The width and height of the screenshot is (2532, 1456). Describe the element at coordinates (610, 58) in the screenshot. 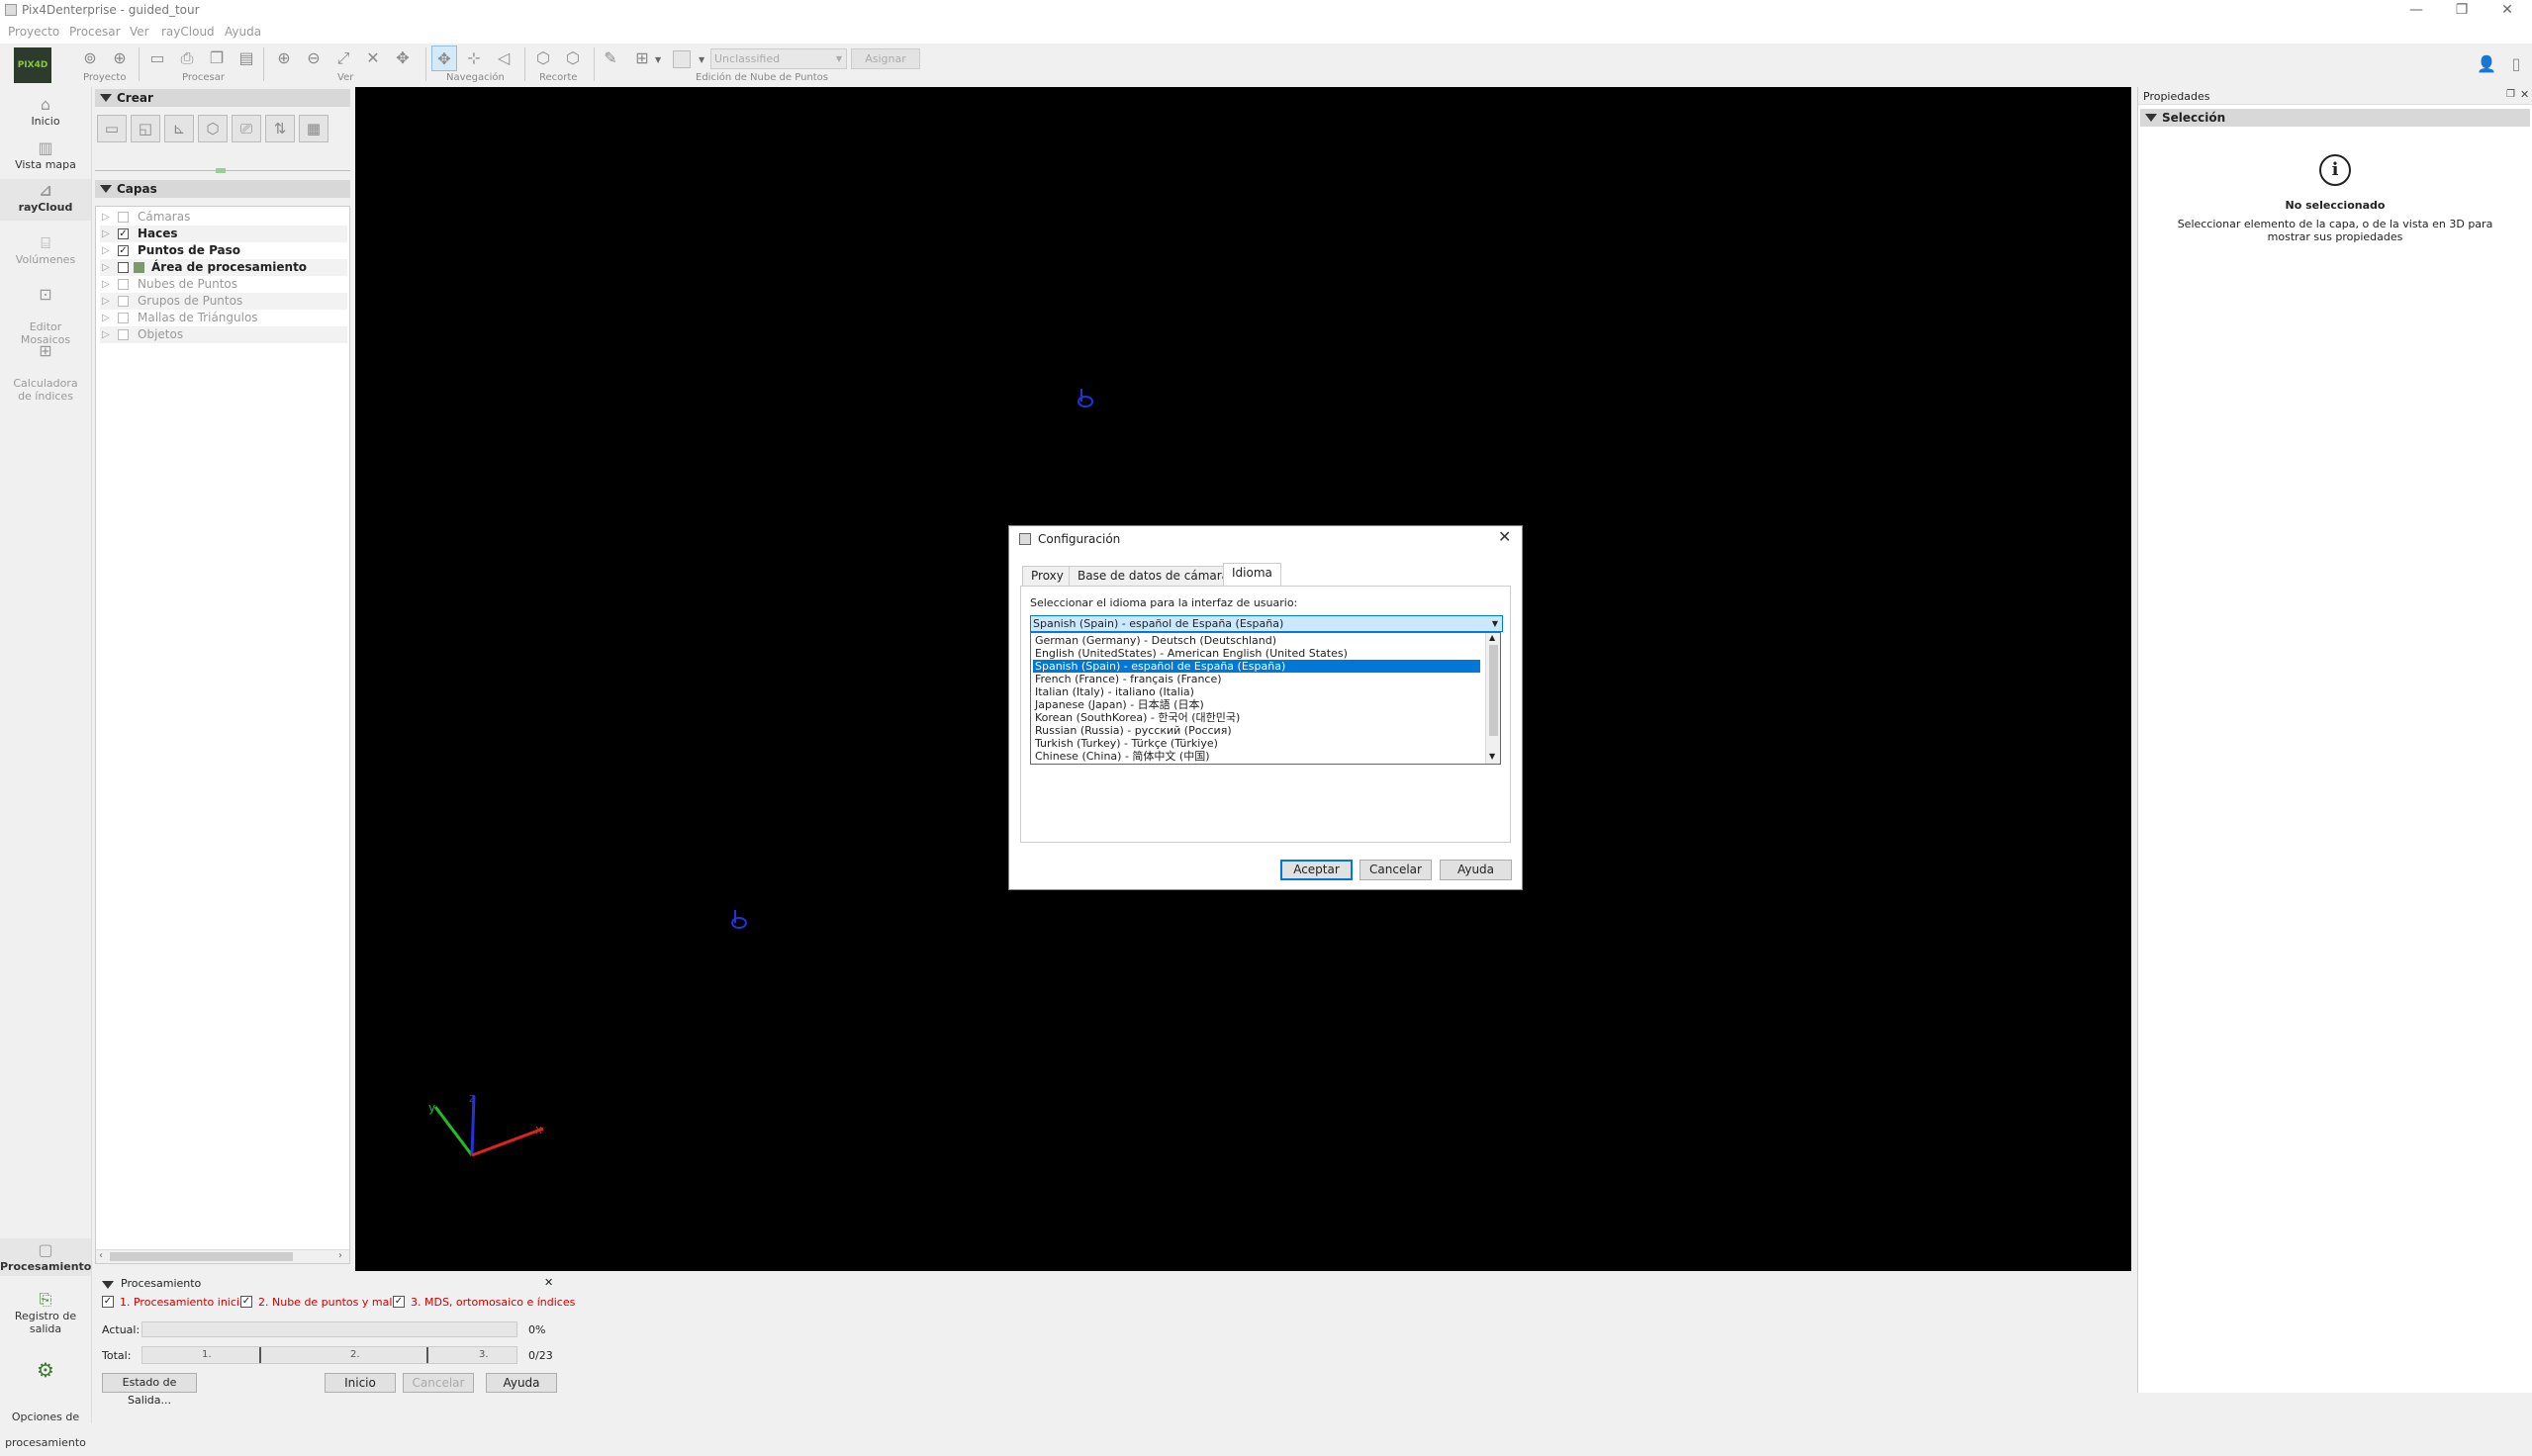

I see `edit-pencil-icon: ✎` at that location.